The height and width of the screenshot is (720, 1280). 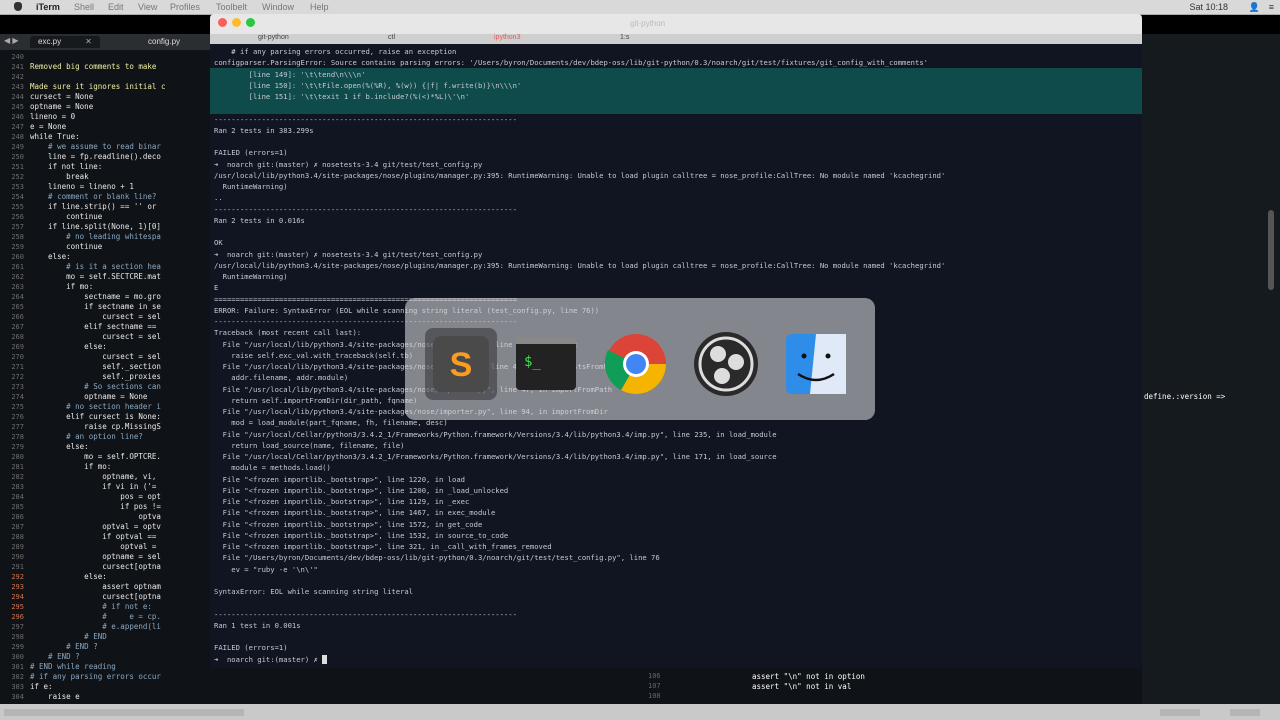 I want to click on line-number: 260, so click(x=17, y=257).